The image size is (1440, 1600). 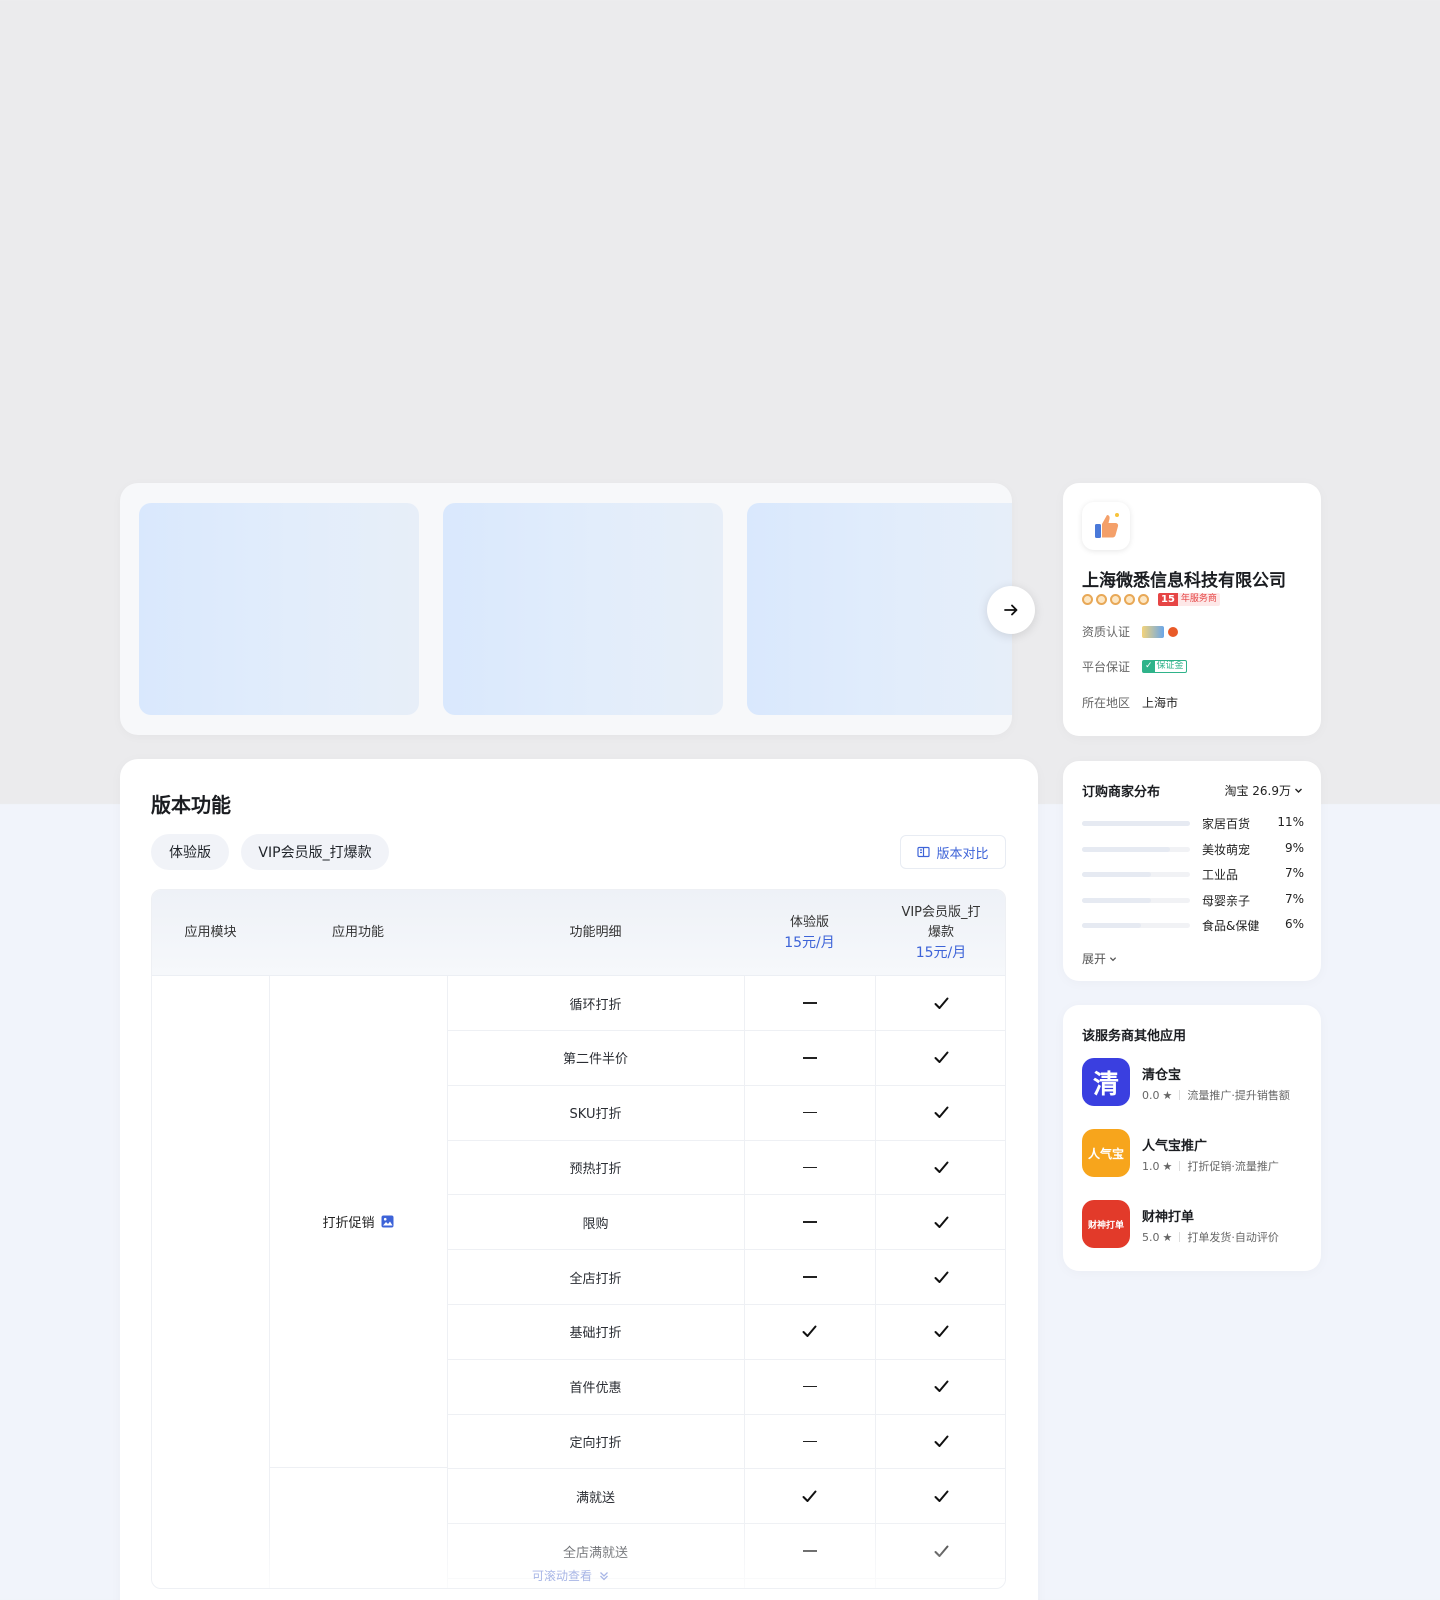 What do you see at coordinates (1216, 1095) in the screenshot?
I see `app-meta: 0.0 ★ 流量推广·提升销售额` at bounding box center [1216, 1095].